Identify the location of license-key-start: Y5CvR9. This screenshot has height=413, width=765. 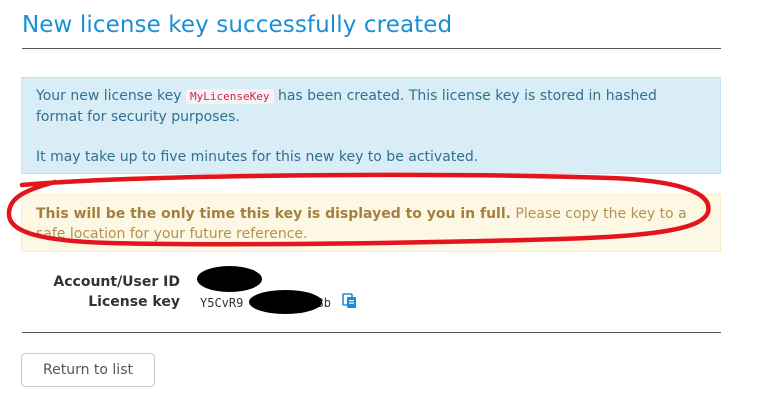
(222, 303).